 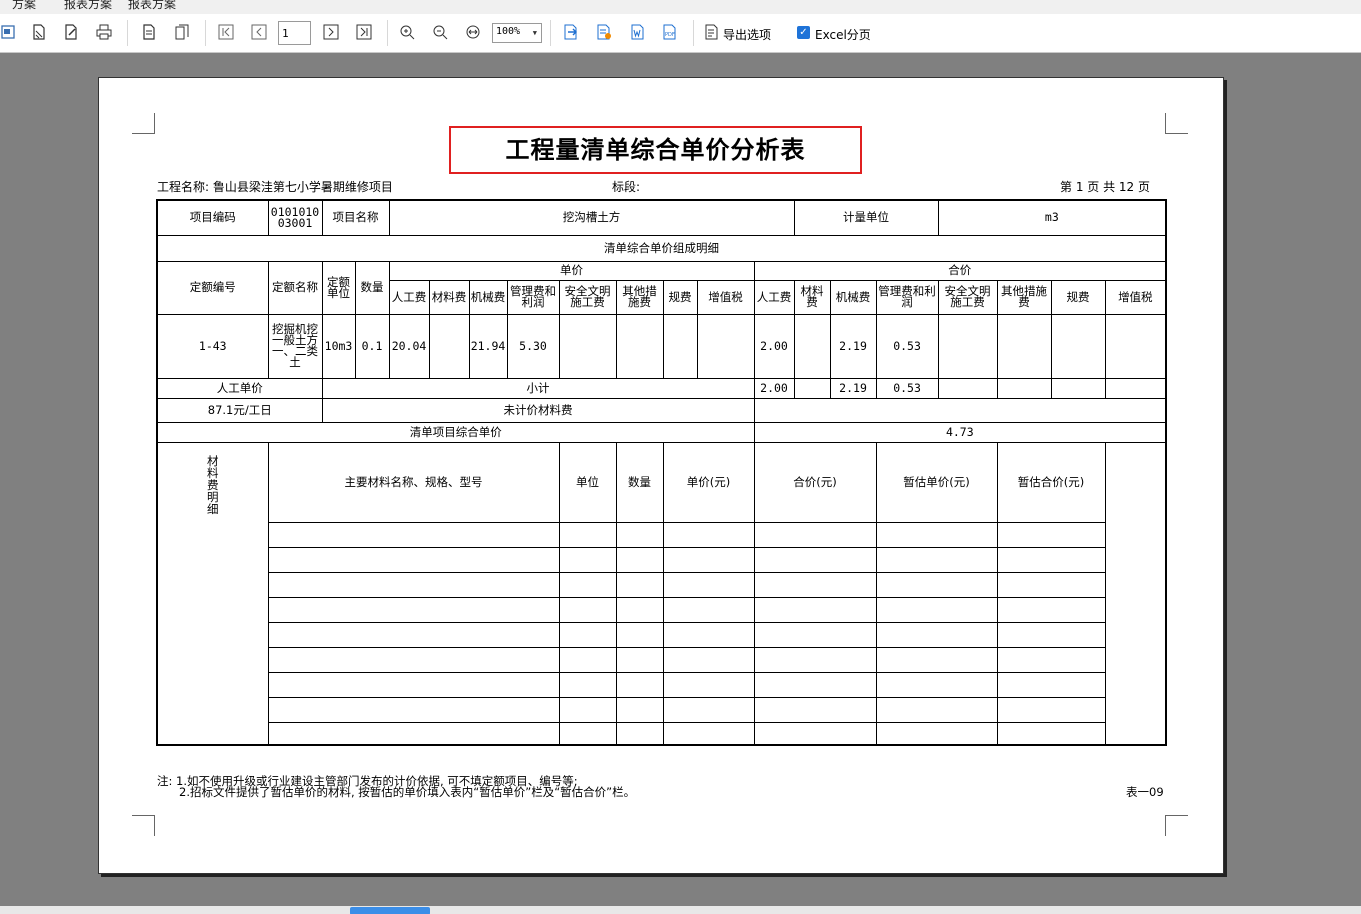 What do you see at coordinates (571, 270) in the screenshot?
I see `col-unit-price-group: 单价` at bounding box center [571, 270].